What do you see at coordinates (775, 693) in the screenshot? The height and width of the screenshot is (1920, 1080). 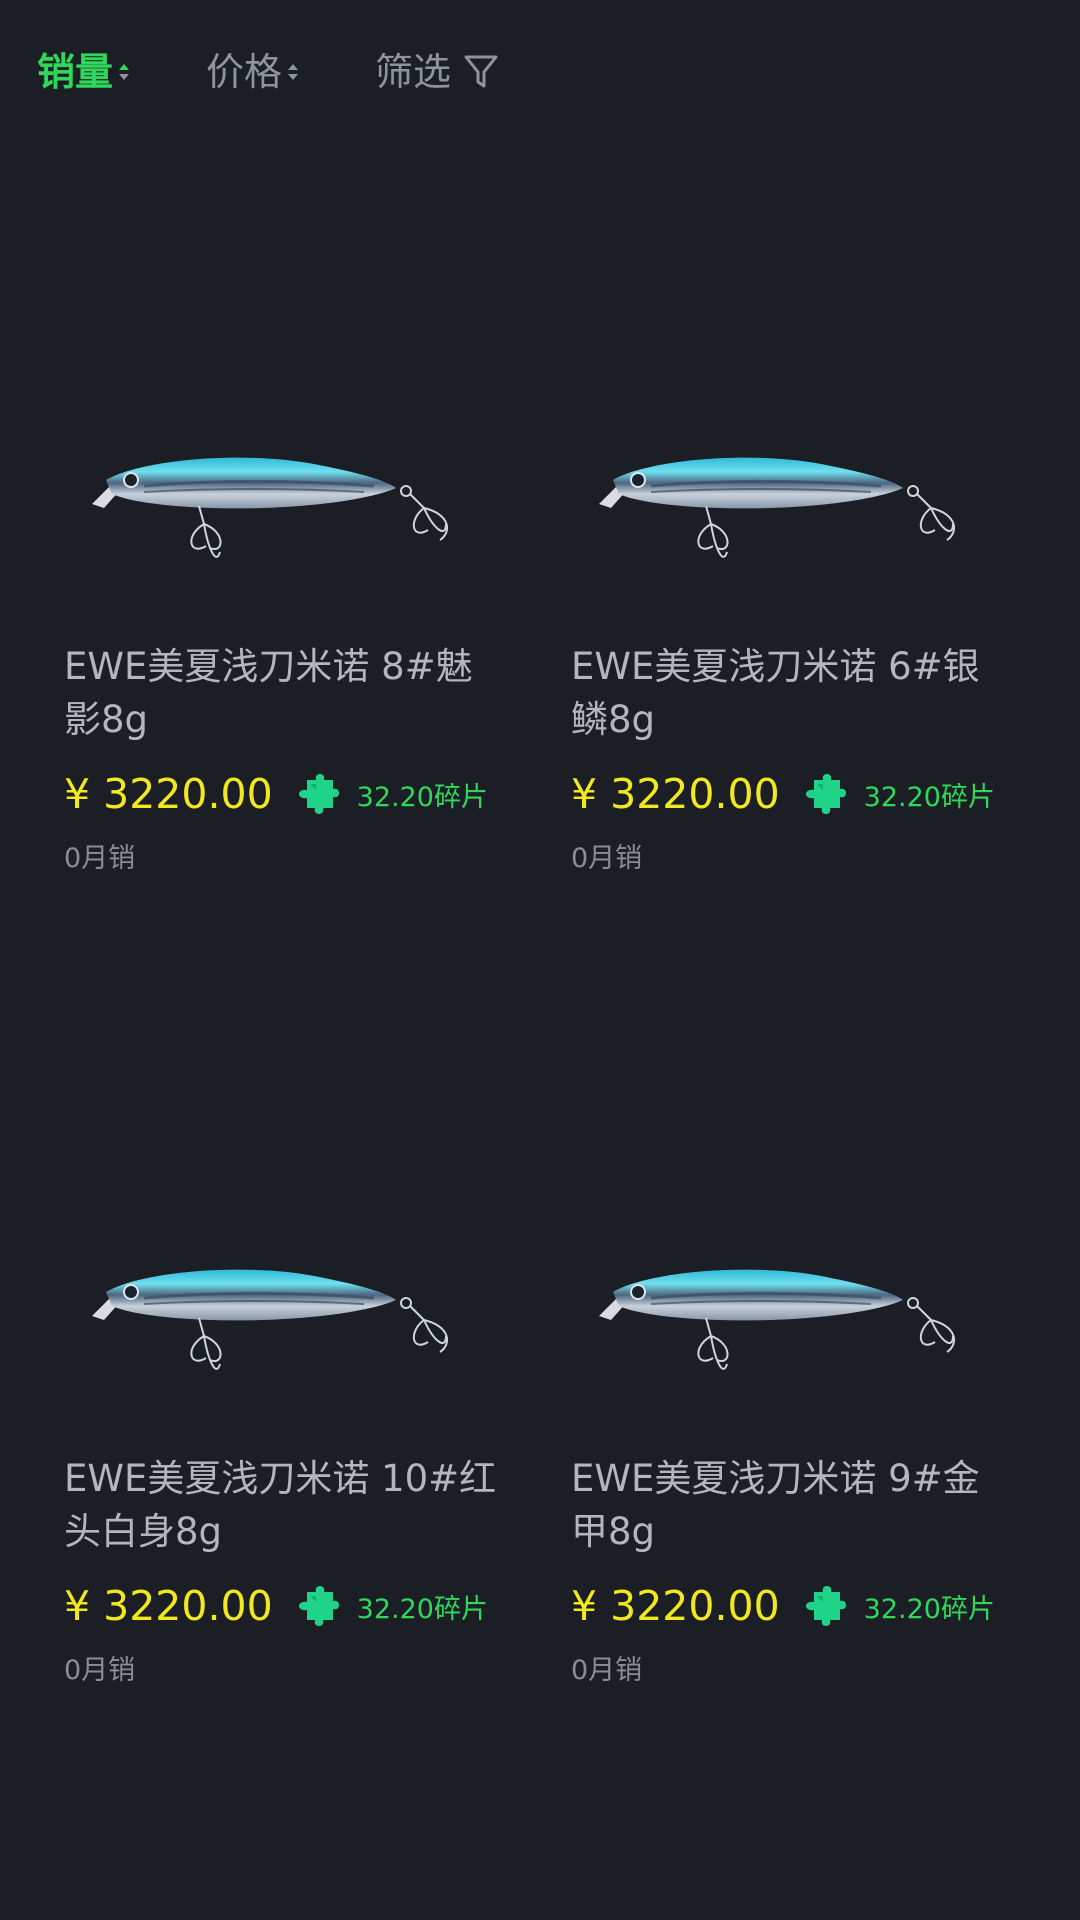 I see `product-title: EWE美夏浅刀米诺 6#银鳞8g` at bounding box center [775, 693].